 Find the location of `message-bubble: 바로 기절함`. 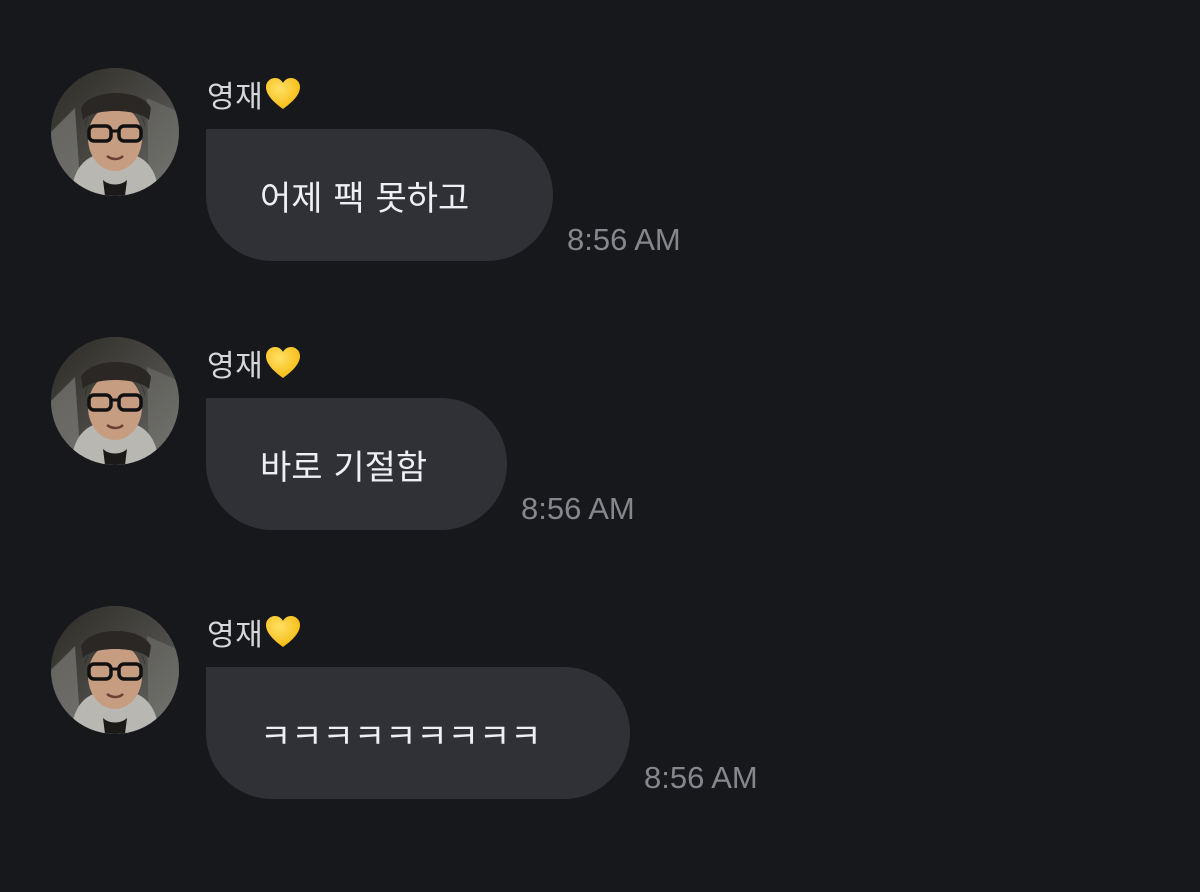

message-bubble: 바로 기절함 is located at coordinates (356, 464).